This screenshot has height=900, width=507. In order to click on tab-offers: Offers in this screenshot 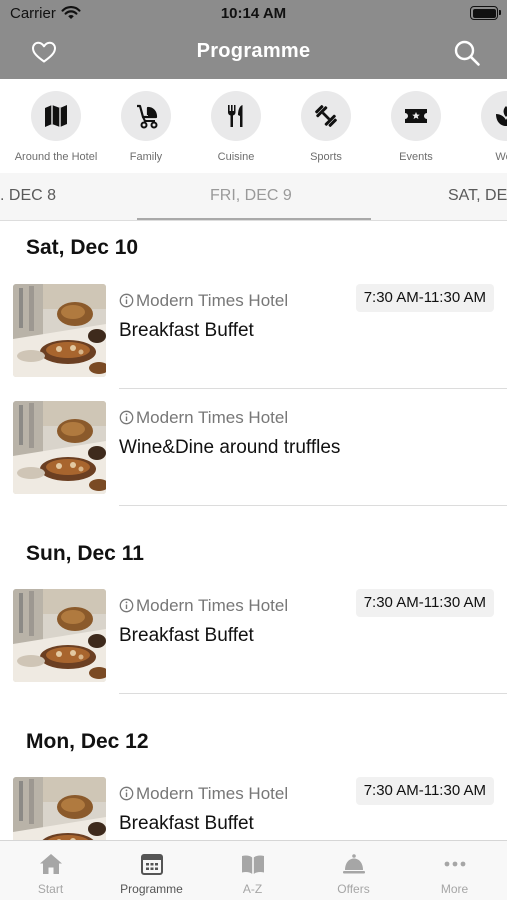, I will do `click(353, 873)`.